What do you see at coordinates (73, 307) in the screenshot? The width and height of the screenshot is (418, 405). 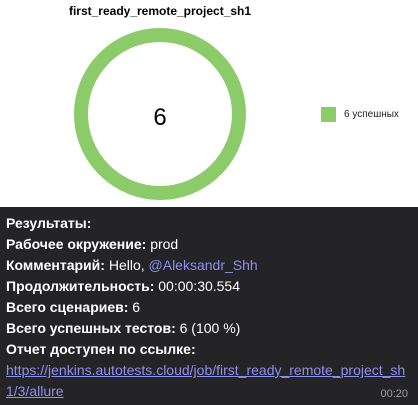 I see `scenarios-line: Всего сценариев: 6` at bounding box center [73, 307].